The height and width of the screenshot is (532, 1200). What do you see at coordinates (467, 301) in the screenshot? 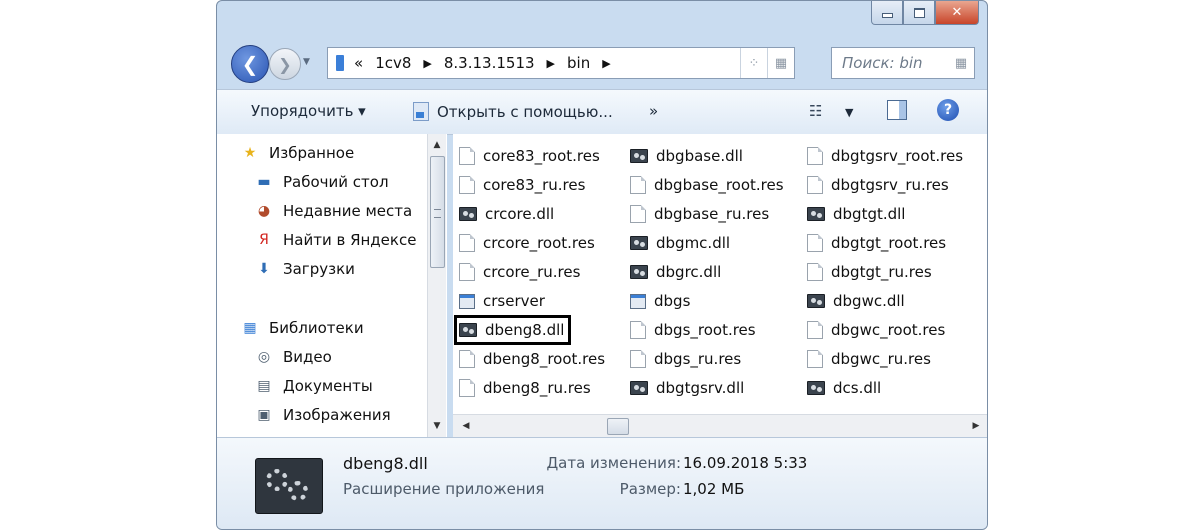
I see `application-icon` at bounding box center [467, 301].